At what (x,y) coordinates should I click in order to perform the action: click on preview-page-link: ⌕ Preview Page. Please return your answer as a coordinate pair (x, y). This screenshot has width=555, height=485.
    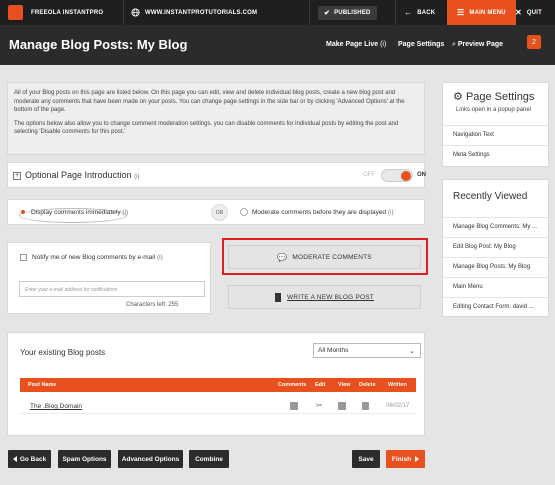
    Looking at the image, I should click on (477, 45).